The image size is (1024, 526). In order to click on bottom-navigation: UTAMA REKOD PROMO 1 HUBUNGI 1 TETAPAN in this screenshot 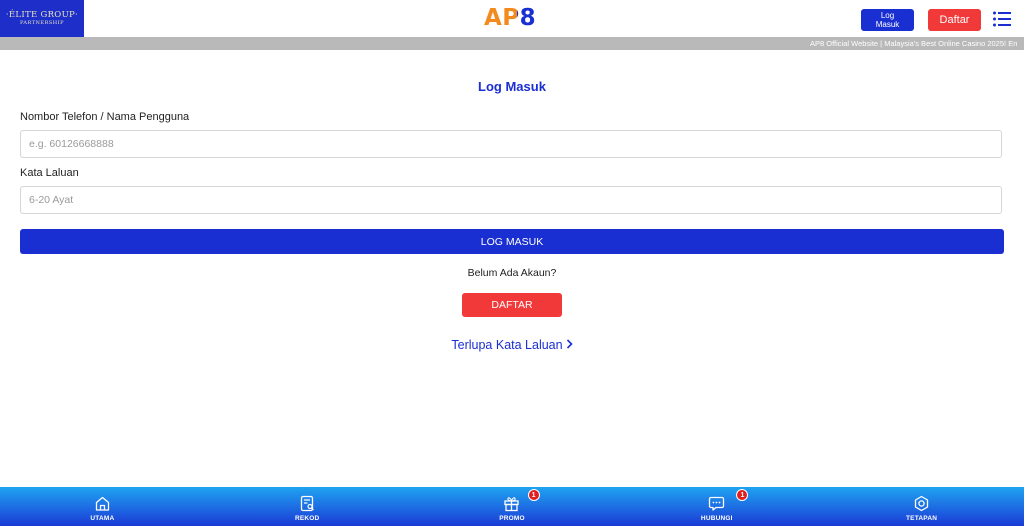, I will do `click(512, 506)`.